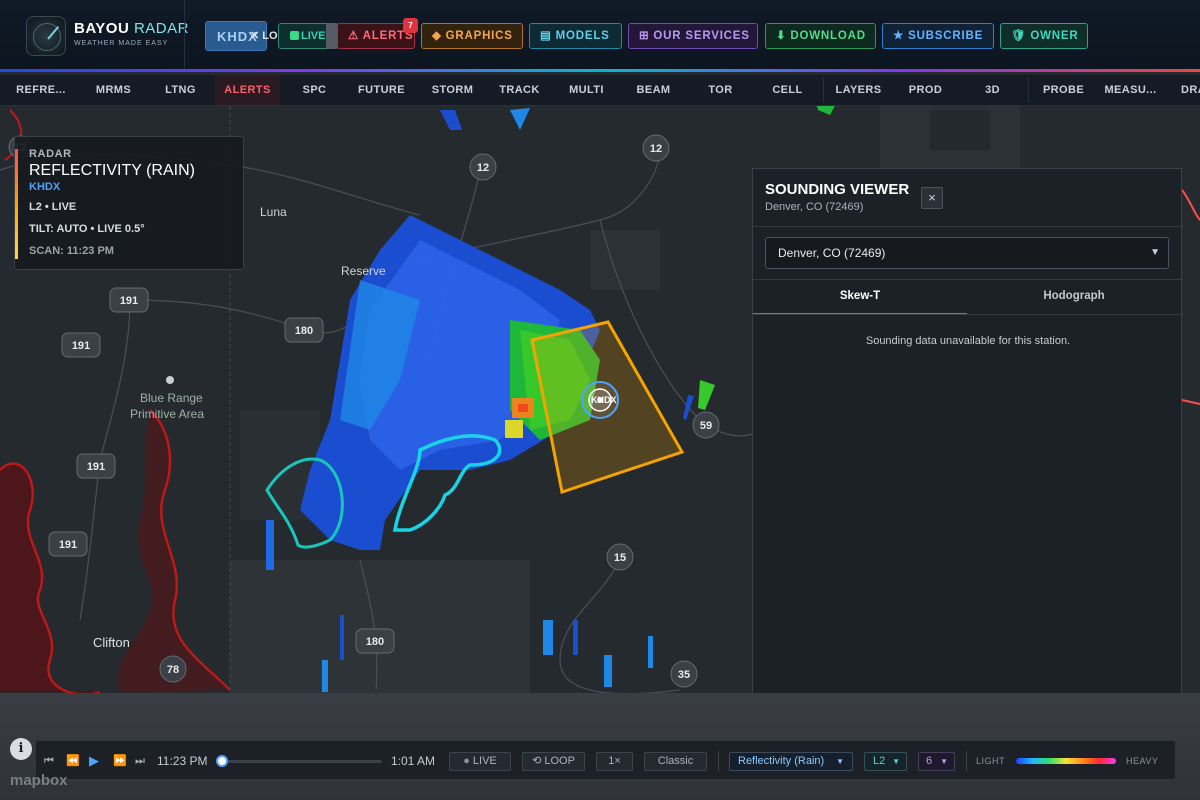 The height and width of the screenshot is (800, 1200). Describe the element at coordinates (938, 36) in the screenshot. I see `subscribe-button: ★ SUBSCRIBE` at that location.